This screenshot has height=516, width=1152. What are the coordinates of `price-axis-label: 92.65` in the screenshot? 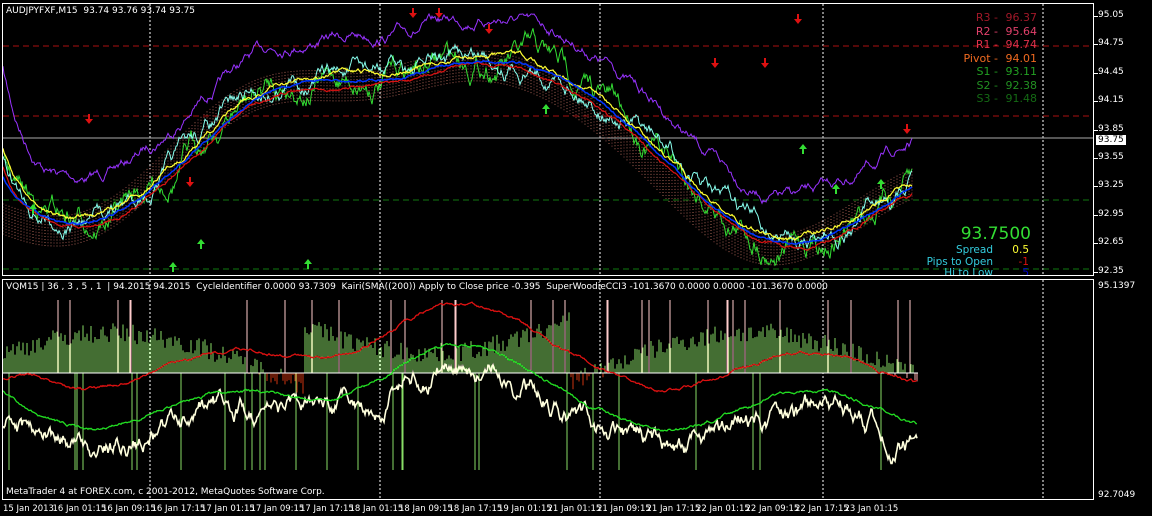 It's located at (1111, 242).